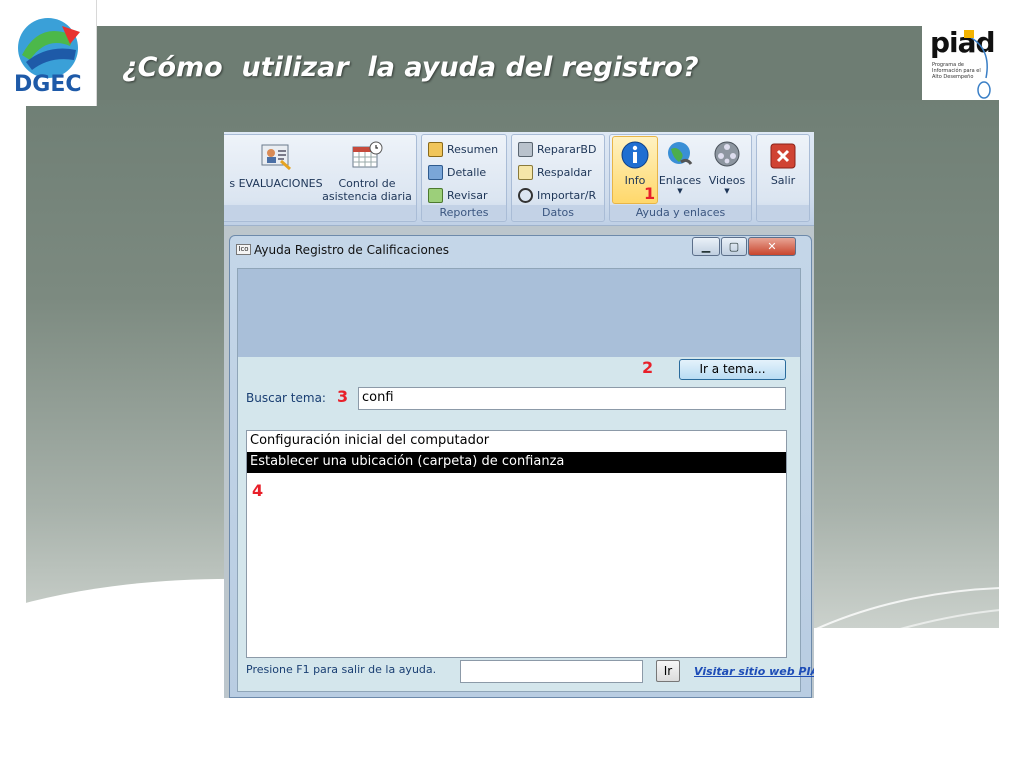  What do you see at coordinates (668, 671) in the screenshot?
I see `go-button: Ir` at bounding box center [668, 671].